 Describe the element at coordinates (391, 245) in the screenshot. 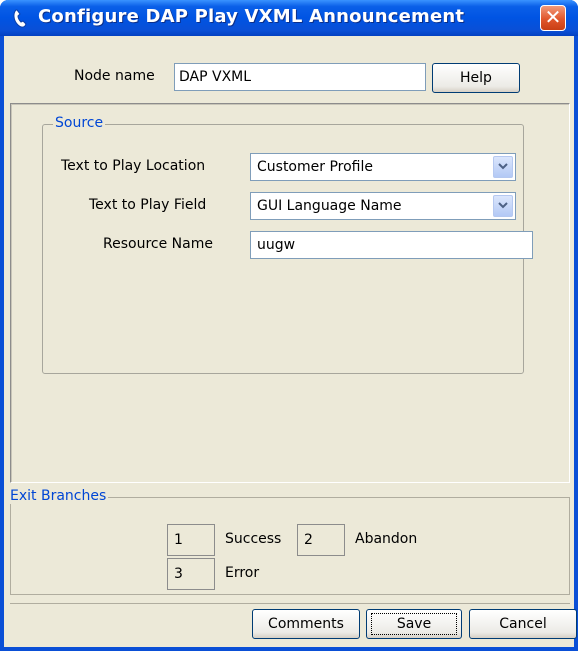

I see `resource-name-input` at that location.